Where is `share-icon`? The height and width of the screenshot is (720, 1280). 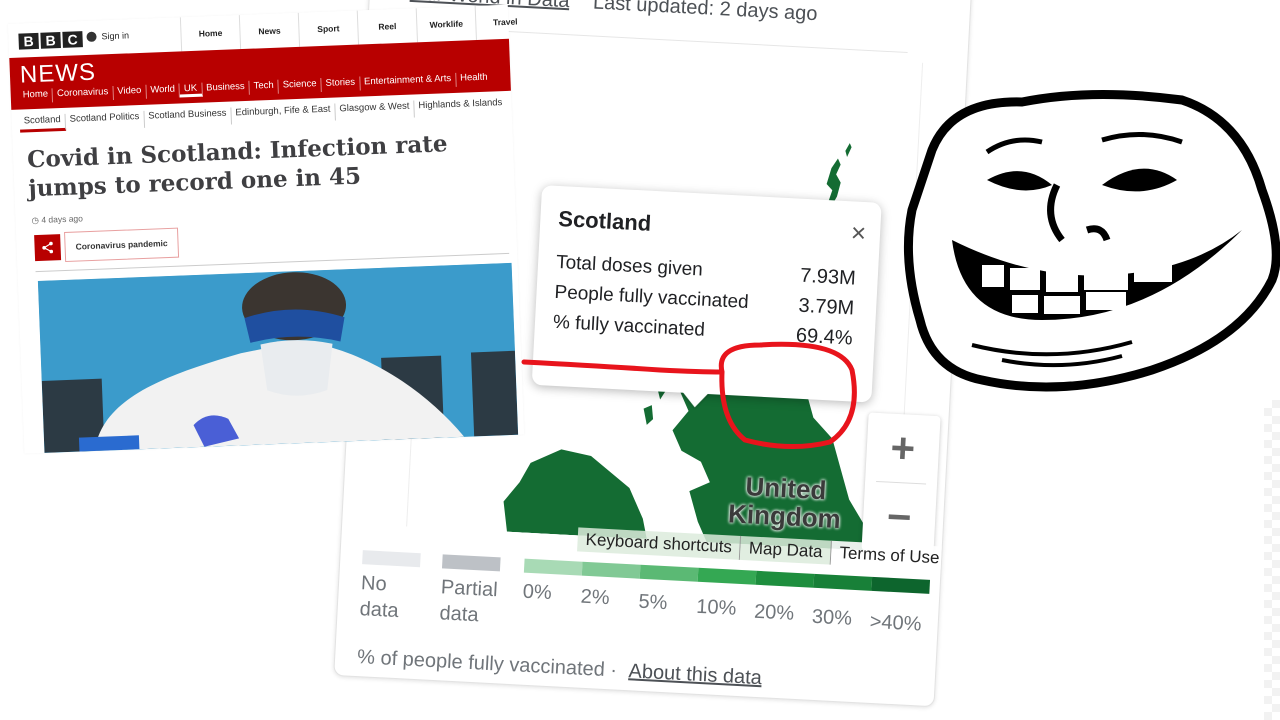
share-icon is located at coordinates (48, 247).